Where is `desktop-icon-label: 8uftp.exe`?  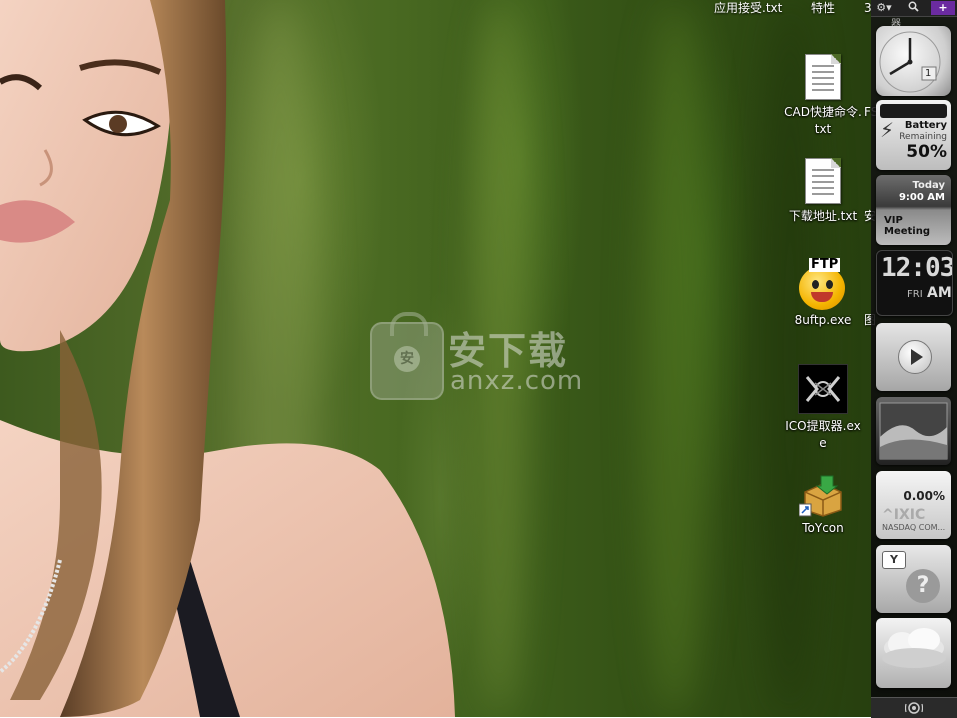
desktop-icon-label: 8uftp.exe is located at coordinates (823, 320).